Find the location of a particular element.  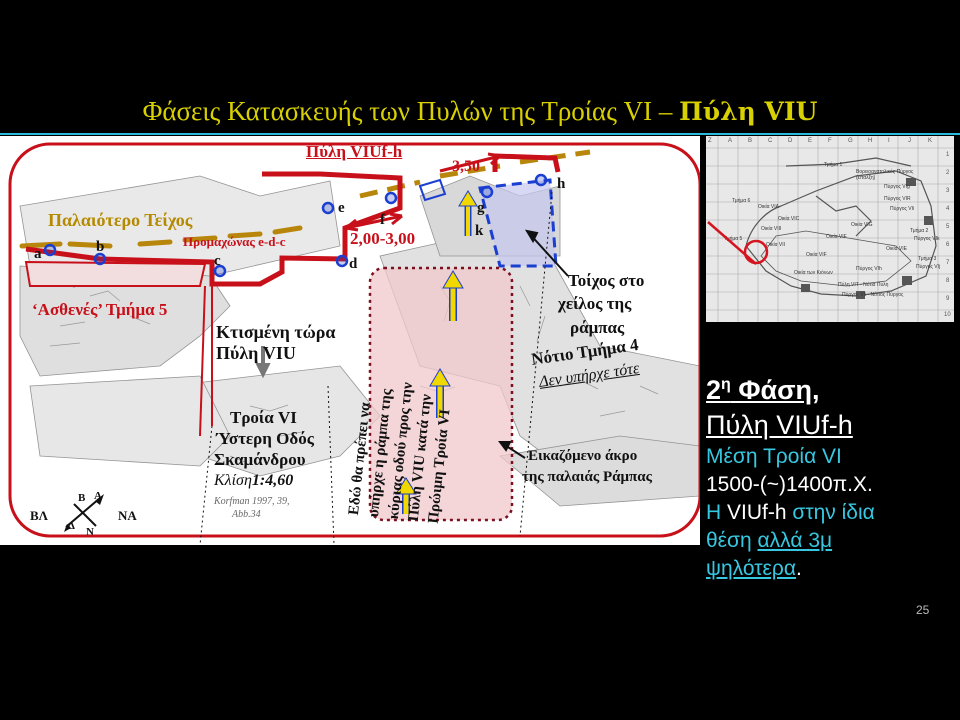

built-now-label: Κτισμένη τώρα is located at coordinates (276, 332).